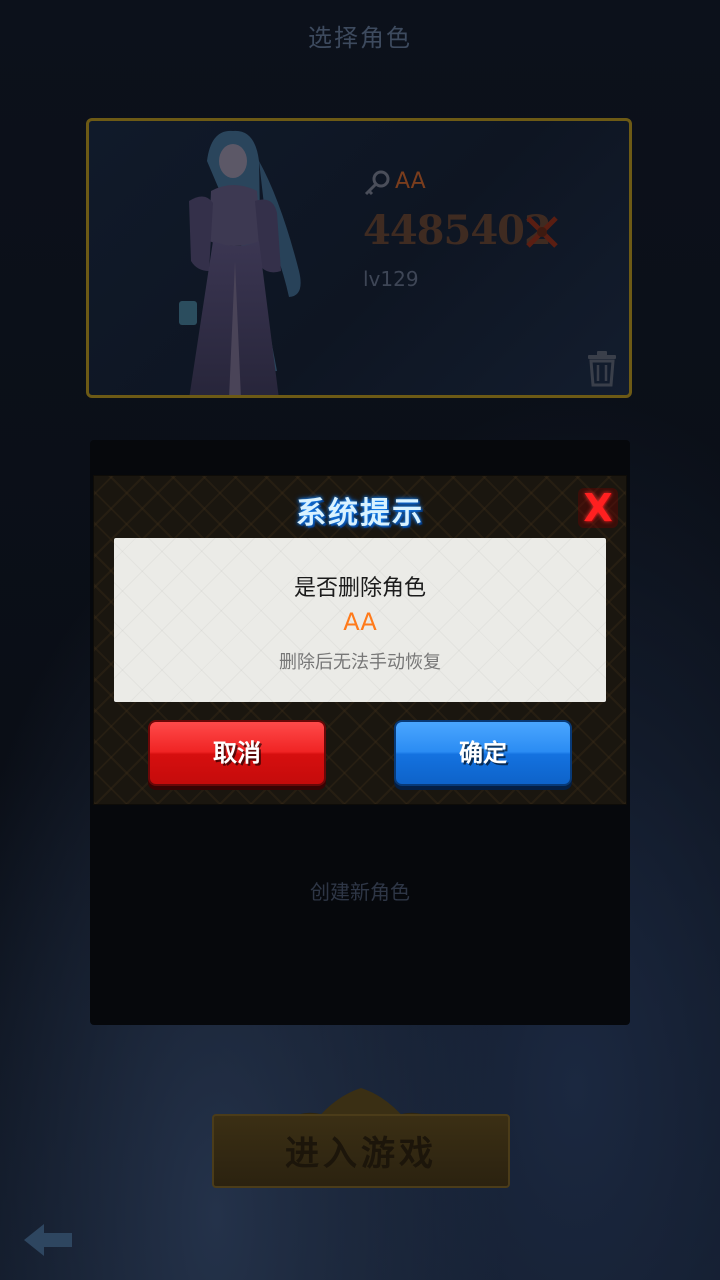 The width and height of the screenshot is (720, 1280). What do you see at coordinates (377, 183) in the screenshot?
I see `key-icon` at bounding box center [377, 183].